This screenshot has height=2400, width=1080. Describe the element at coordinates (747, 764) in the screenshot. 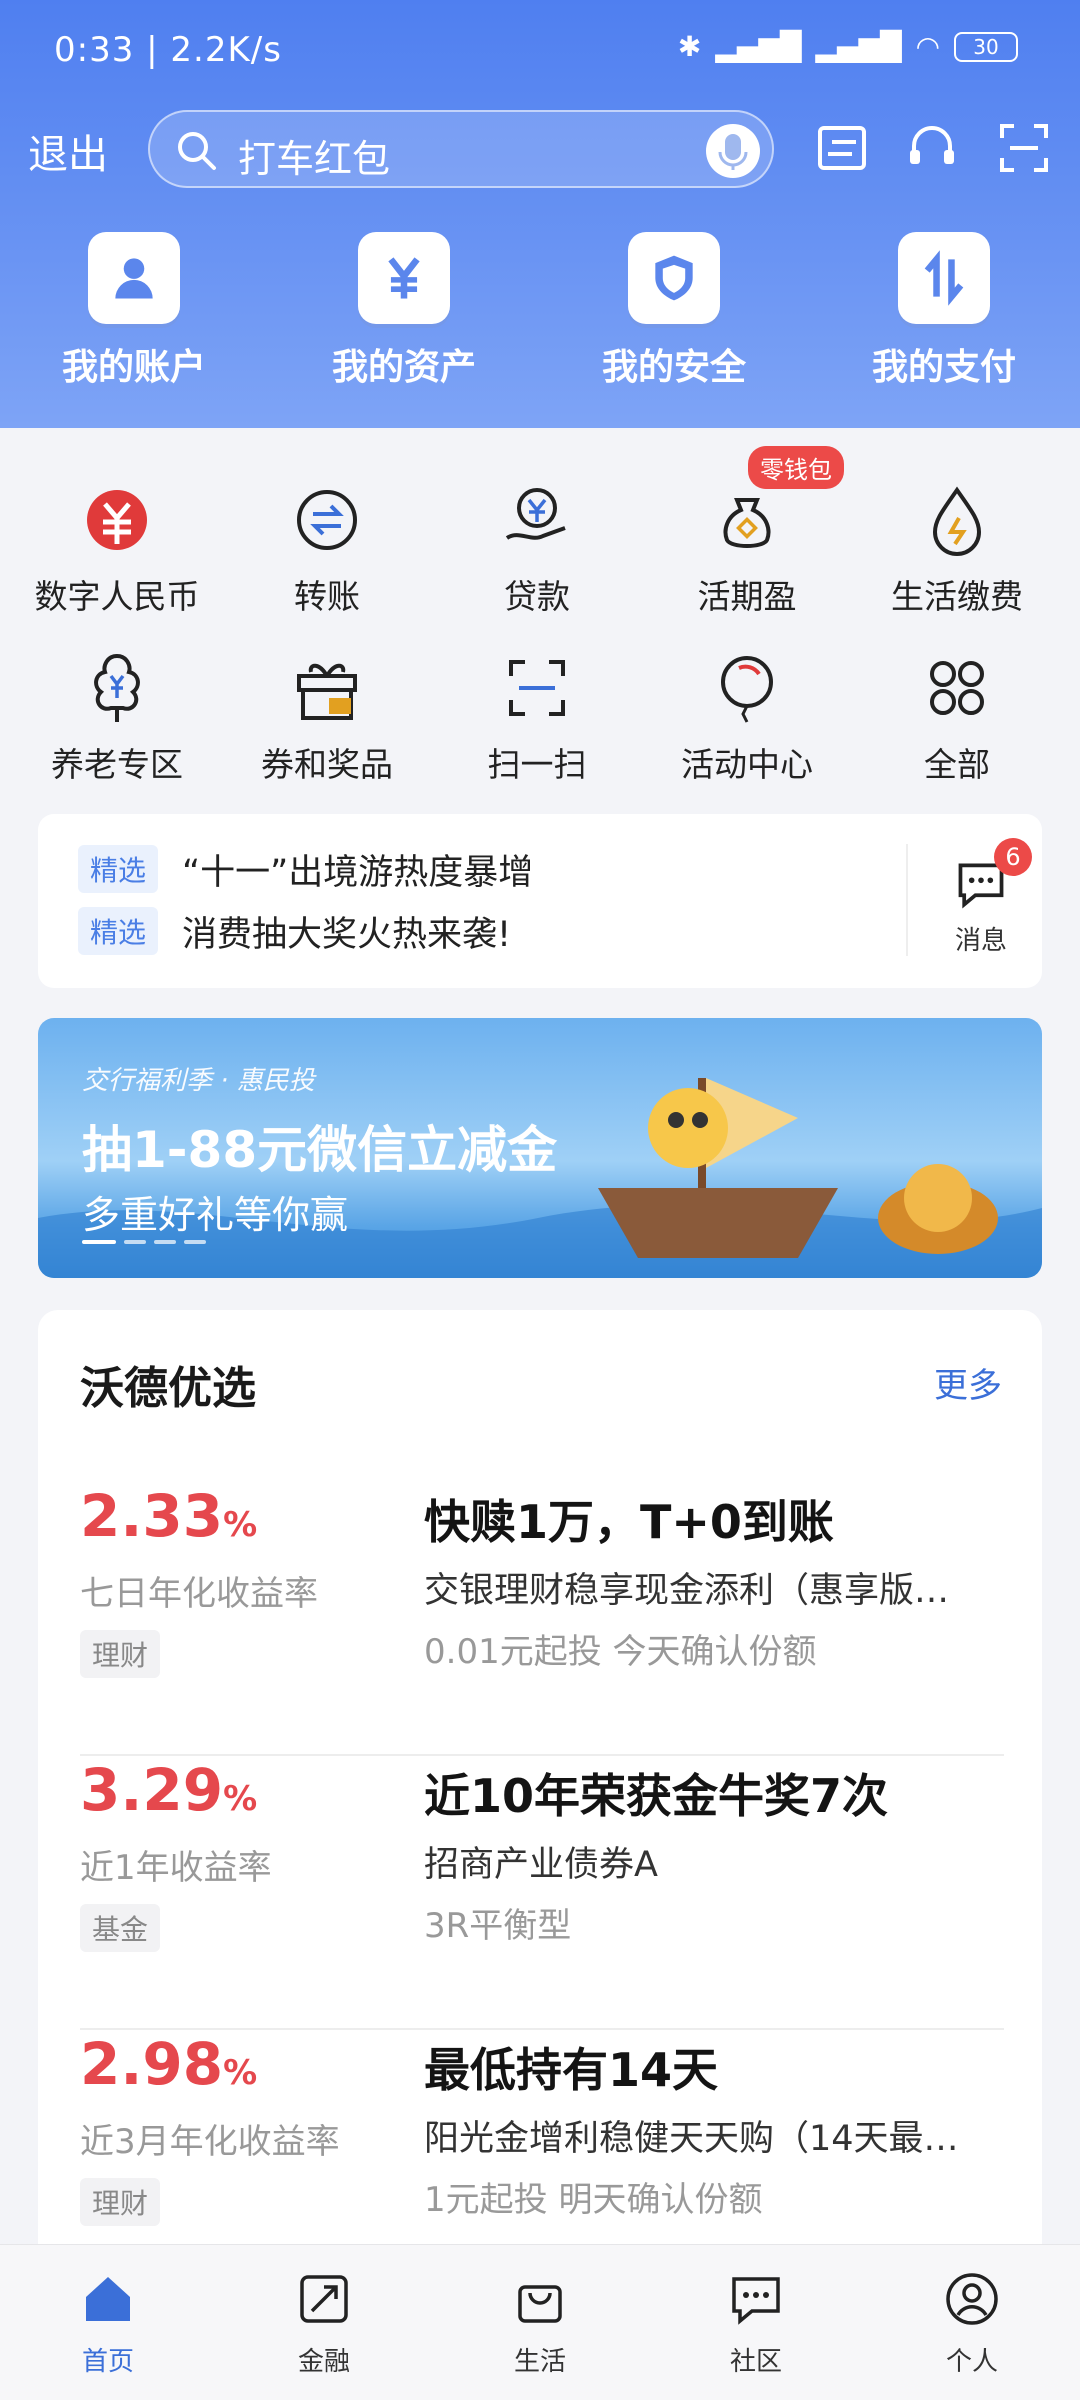

I see `service-label: 活动中心` at that location.